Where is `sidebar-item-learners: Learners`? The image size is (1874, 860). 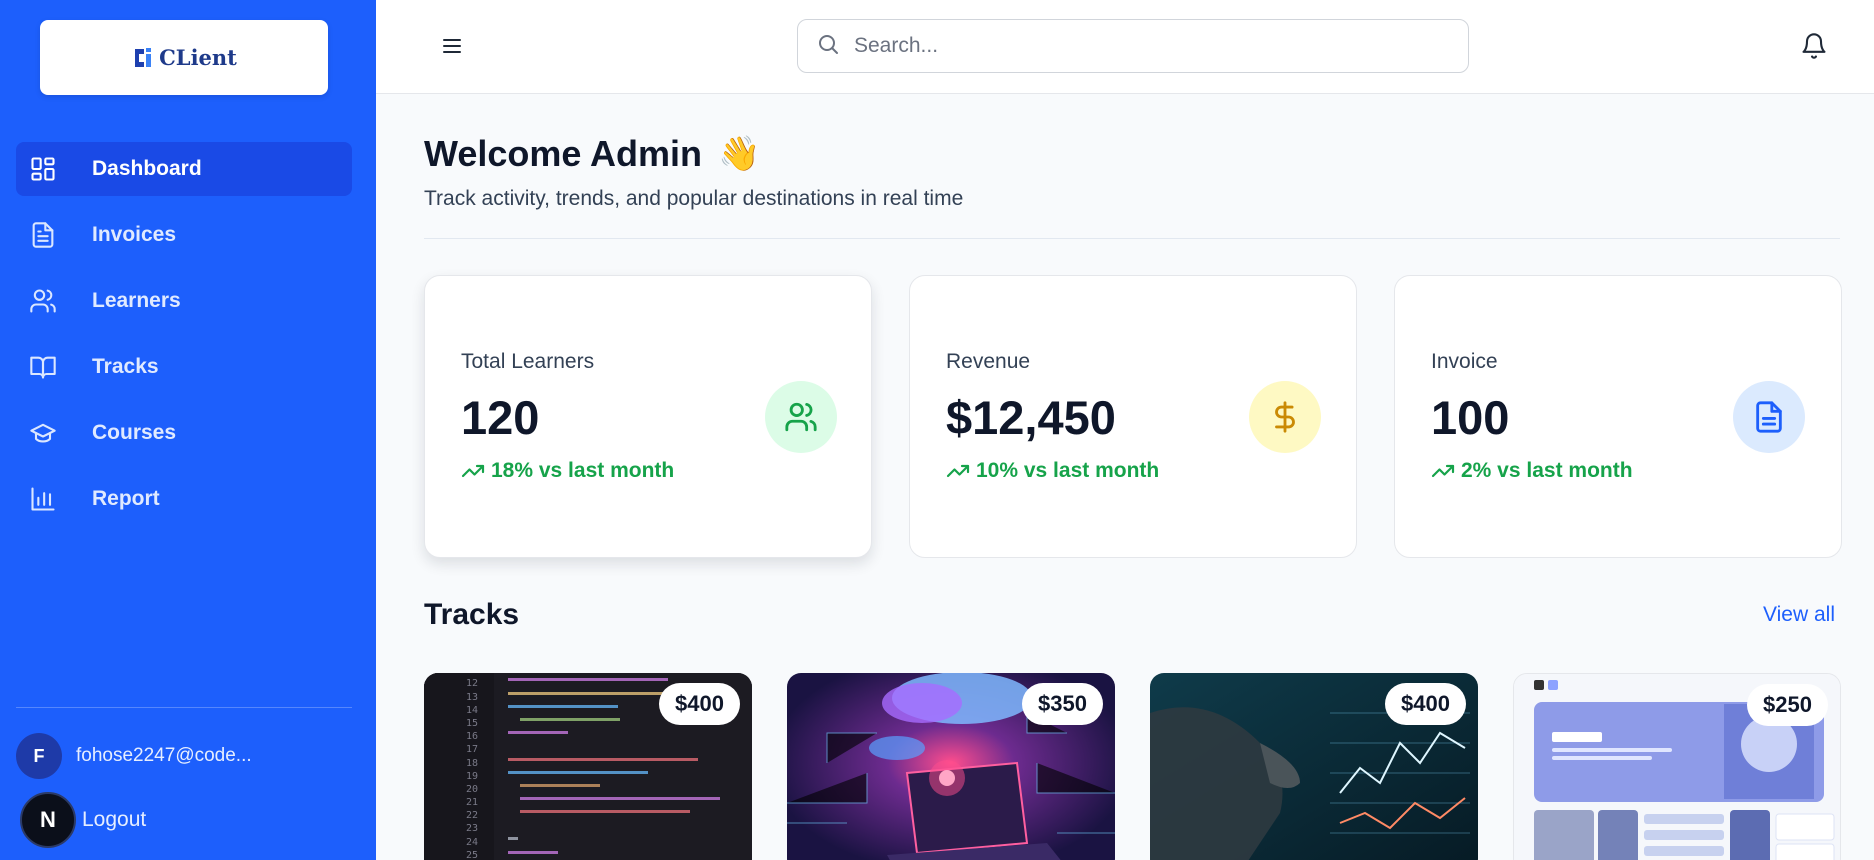 sidebar-item-learners: Learners is located at coordinates (184, 301).